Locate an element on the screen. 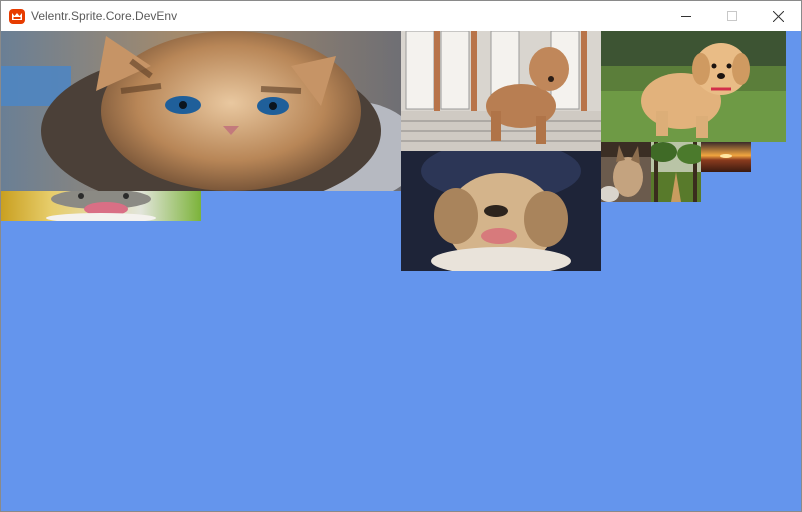 This screenshot has height=512, width=802. close-icon is located at coordinates (778, 16).